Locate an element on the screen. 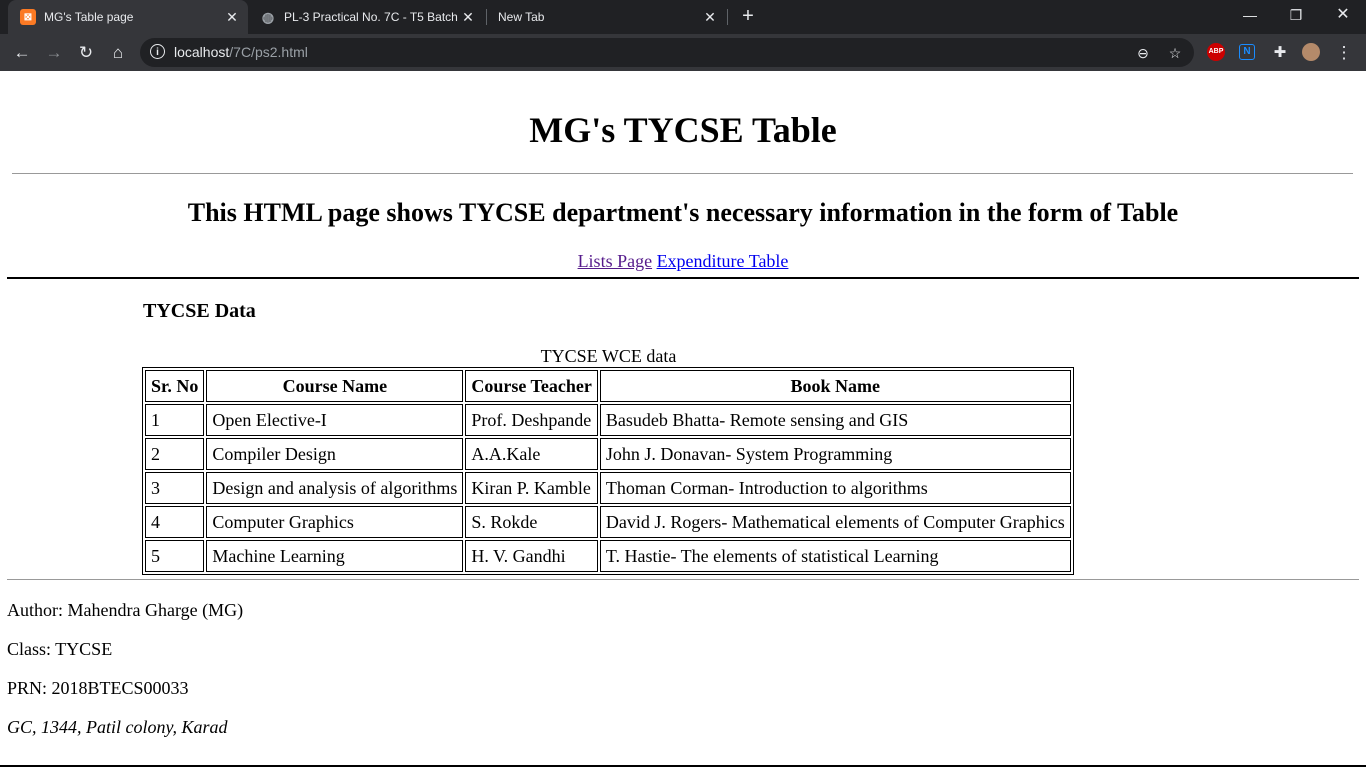  adblock-label: ABP is located at coordinates (1216, 51).